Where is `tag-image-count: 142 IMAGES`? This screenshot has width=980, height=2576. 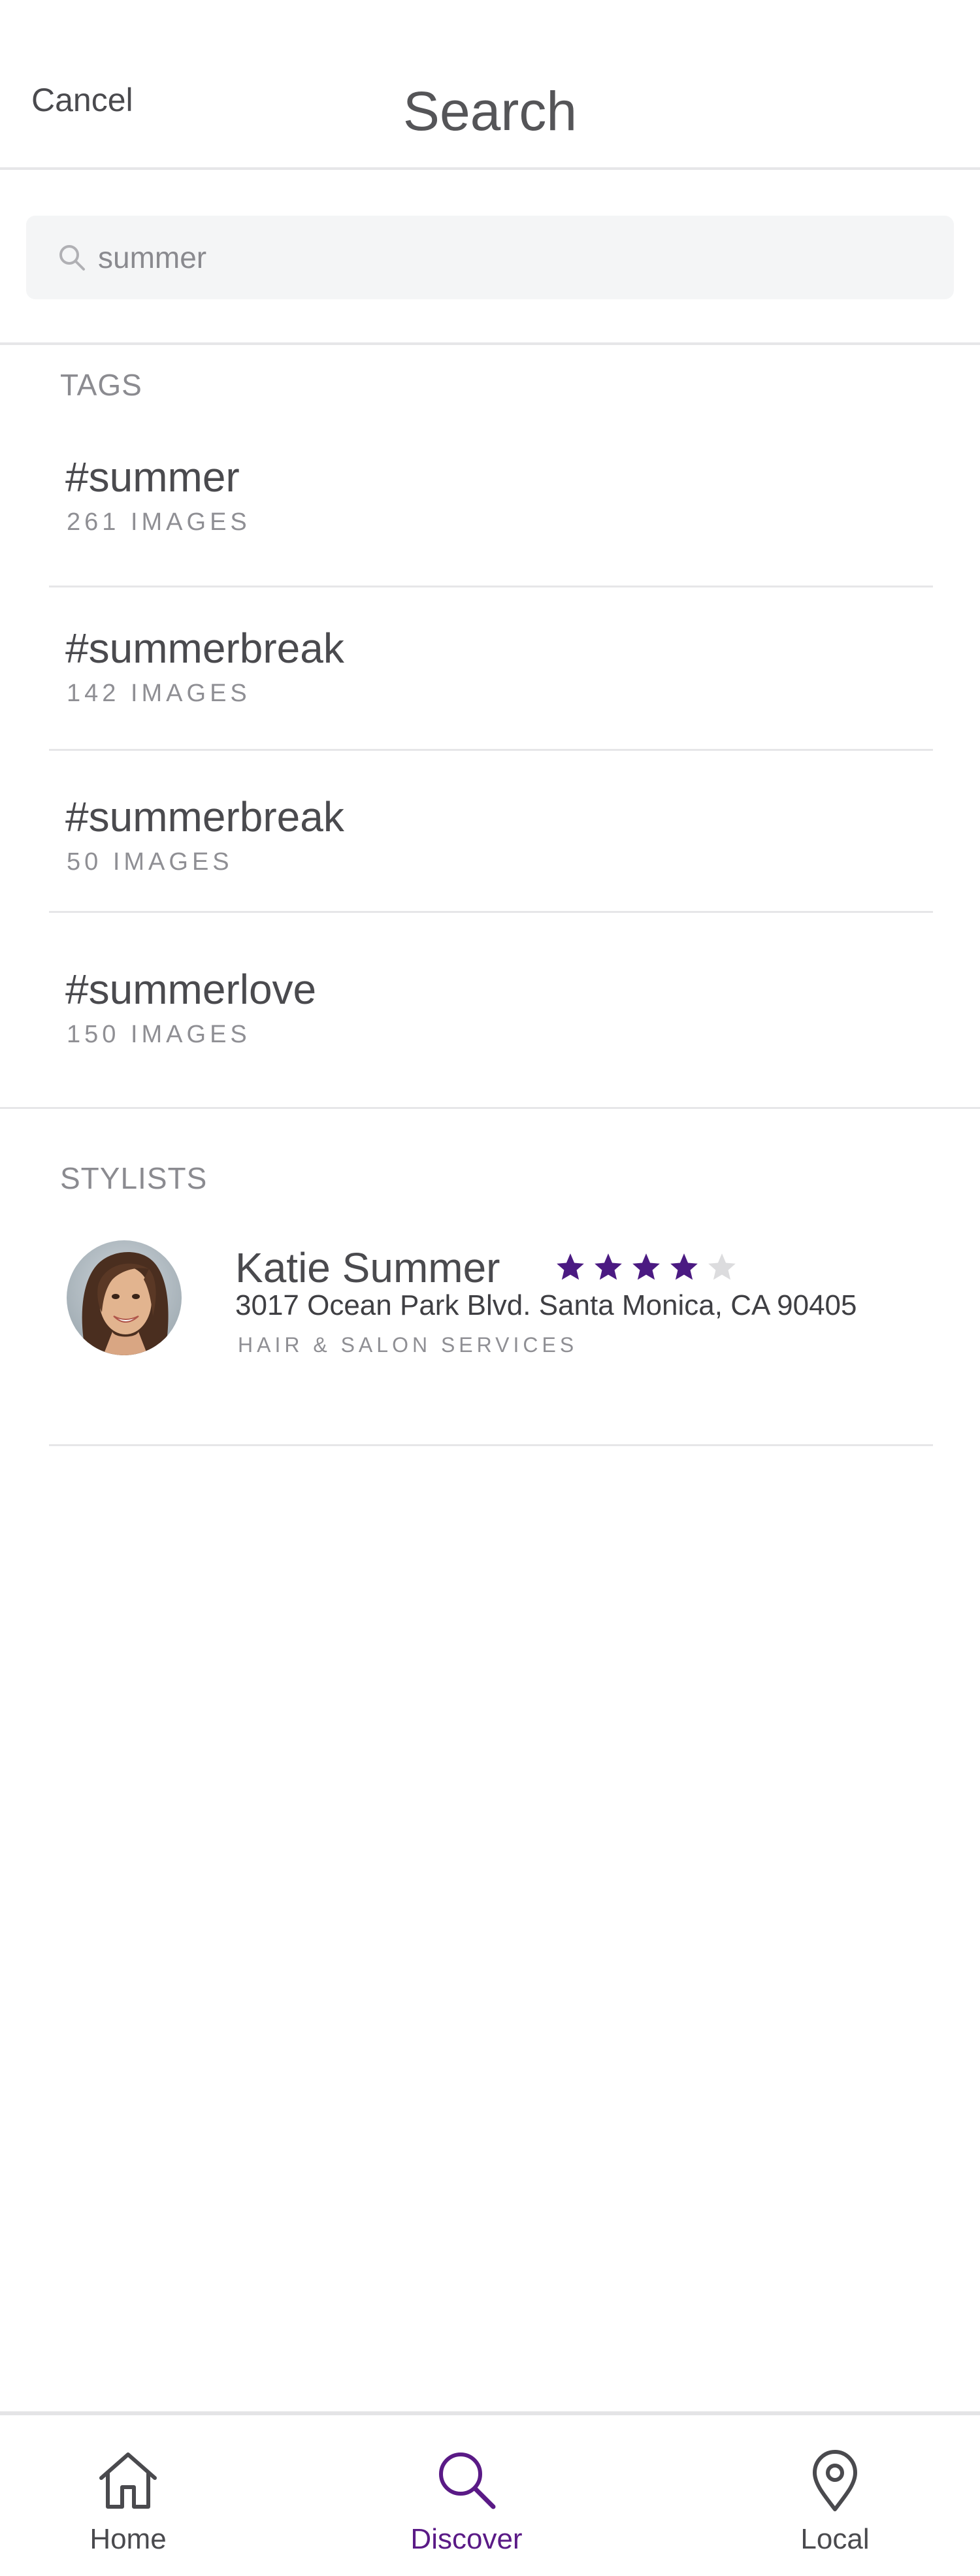
tag-image-count: 142 IMAGES is located at coordinates (159, 693).